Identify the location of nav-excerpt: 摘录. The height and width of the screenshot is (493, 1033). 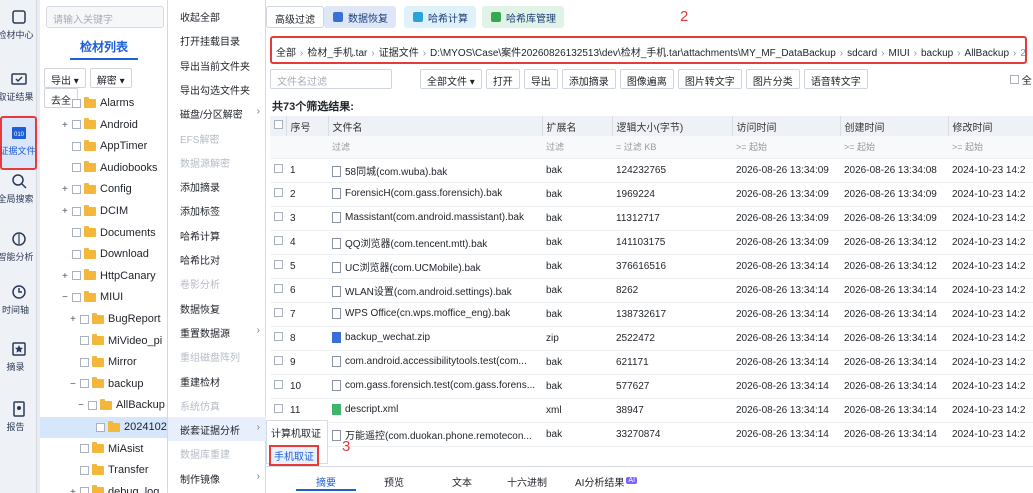
(18, 366).